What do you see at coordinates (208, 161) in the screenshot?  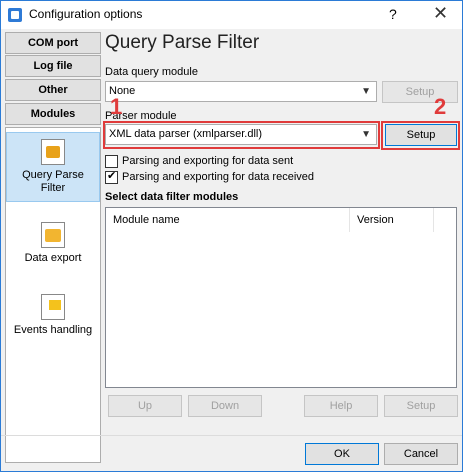 I see `check-data-sent-label: Parsing and exporting for data sent` at bounding box center [208, 161].